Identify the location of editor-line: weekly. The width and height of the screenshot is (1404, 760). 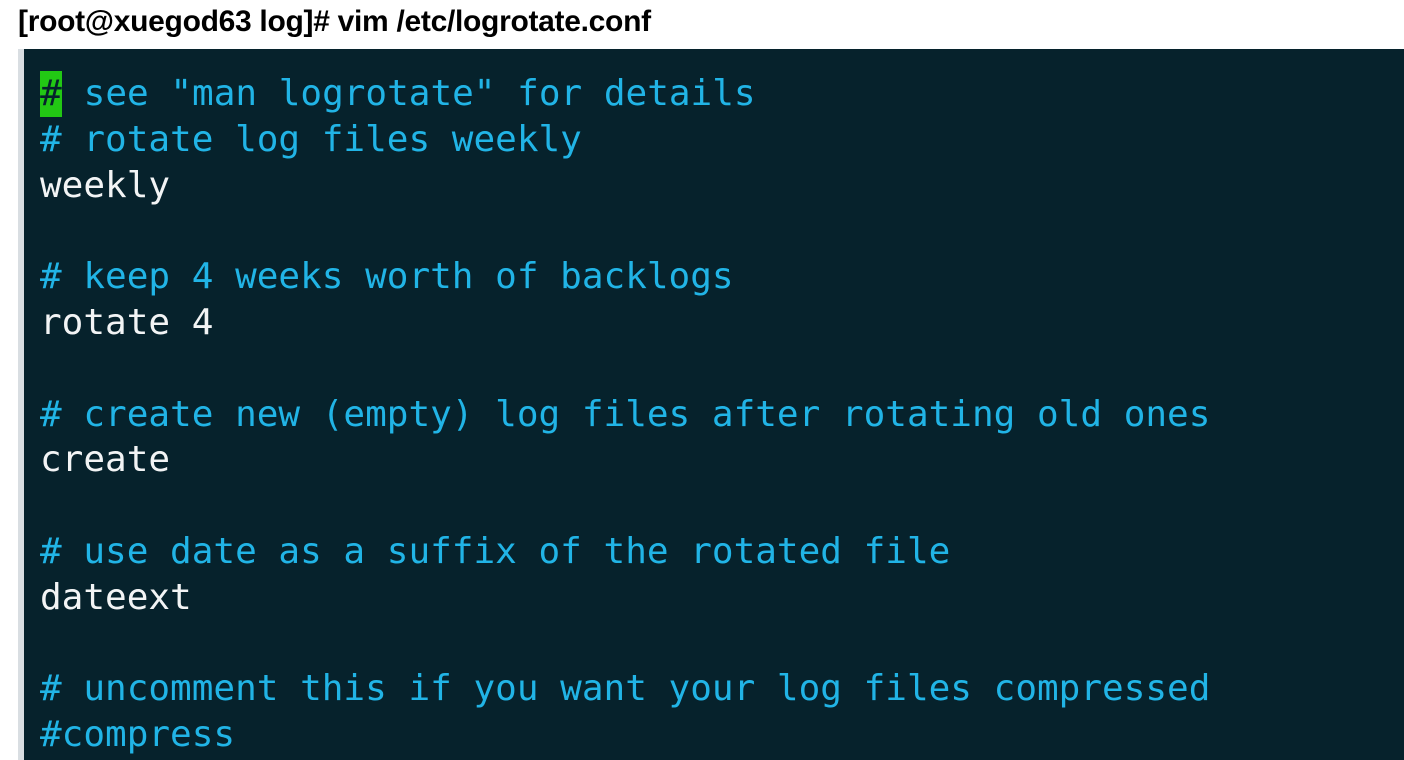
(105, 185).